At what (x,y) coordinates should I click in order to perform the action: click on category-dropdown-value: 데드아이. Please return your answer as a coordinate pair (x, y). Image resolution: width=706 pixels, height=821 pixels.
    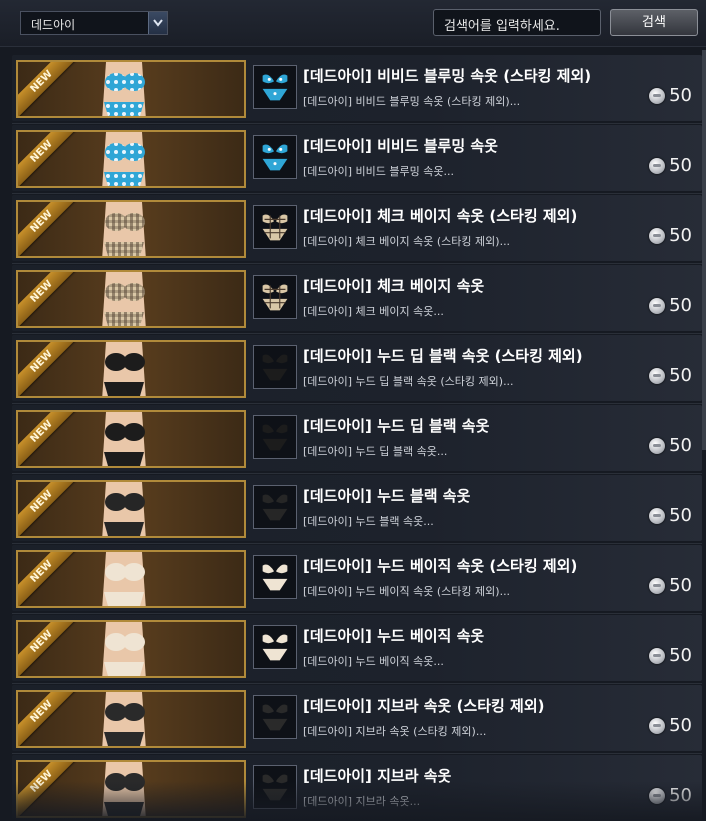
    Looking at the image, I should click on (53, 25).